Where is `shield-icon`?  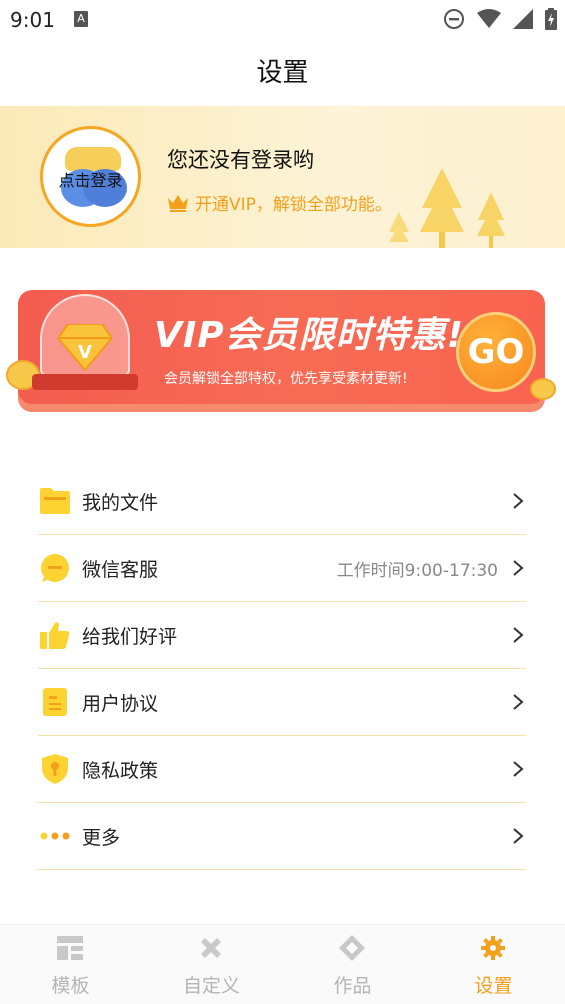 shield-icon is located at coordinates (55, 769).